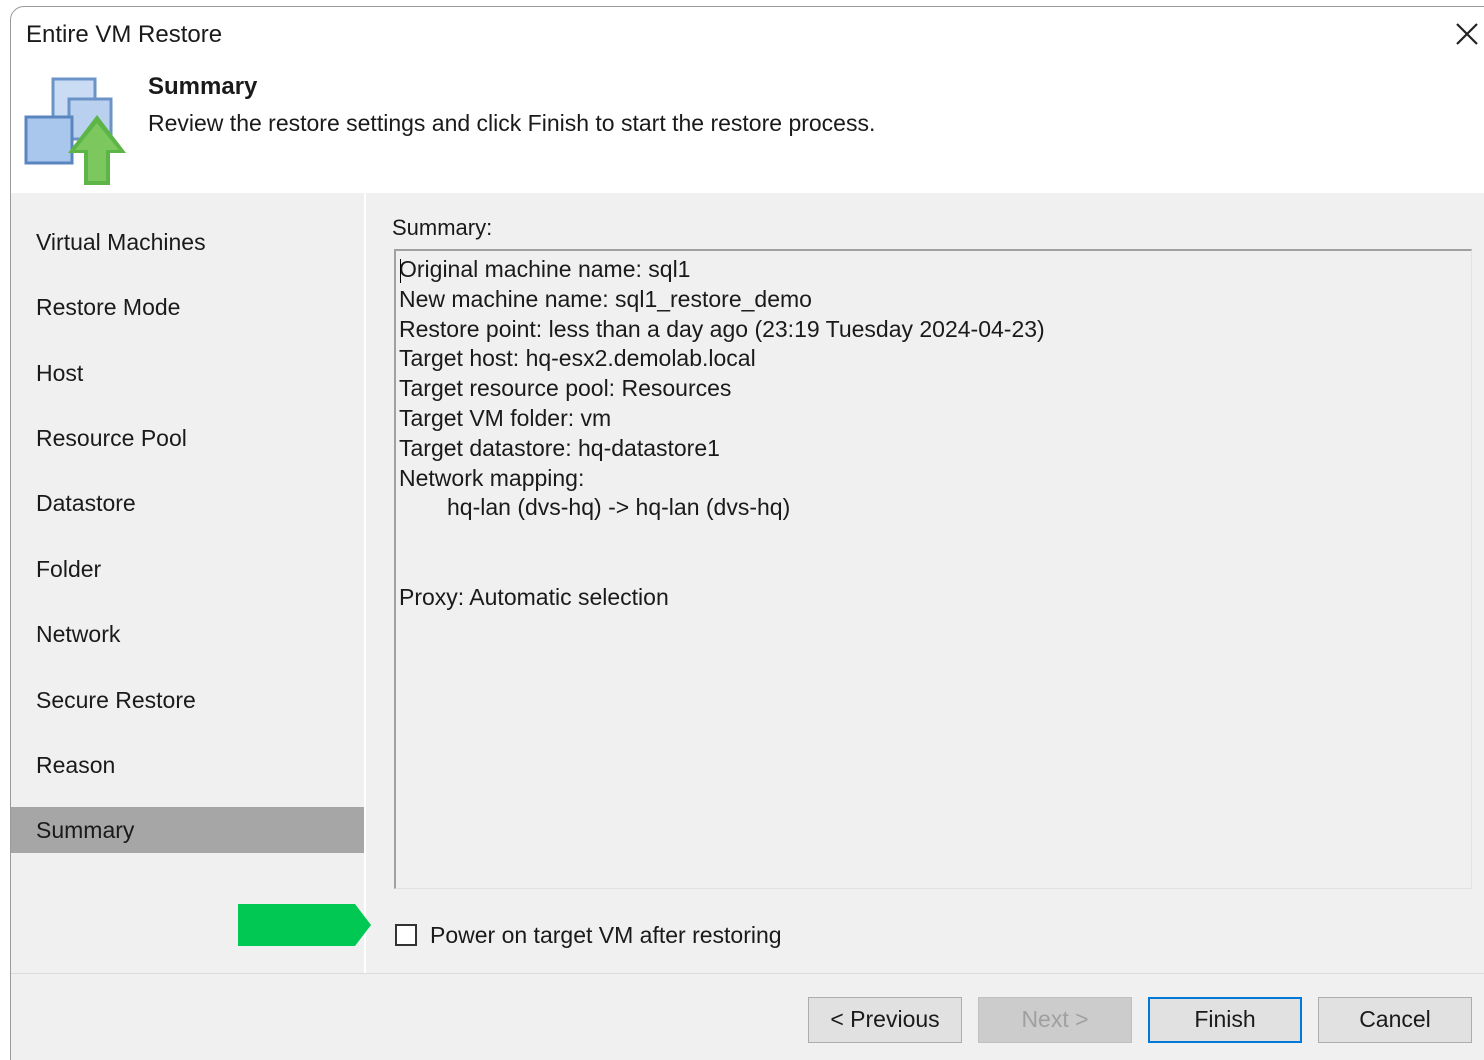 The width and height of the screenshot is (1484, 1060). Describe the element at coordinates (187, 438) in the screenshot. I see `step-resource-pool: Resource Pool` at that location.